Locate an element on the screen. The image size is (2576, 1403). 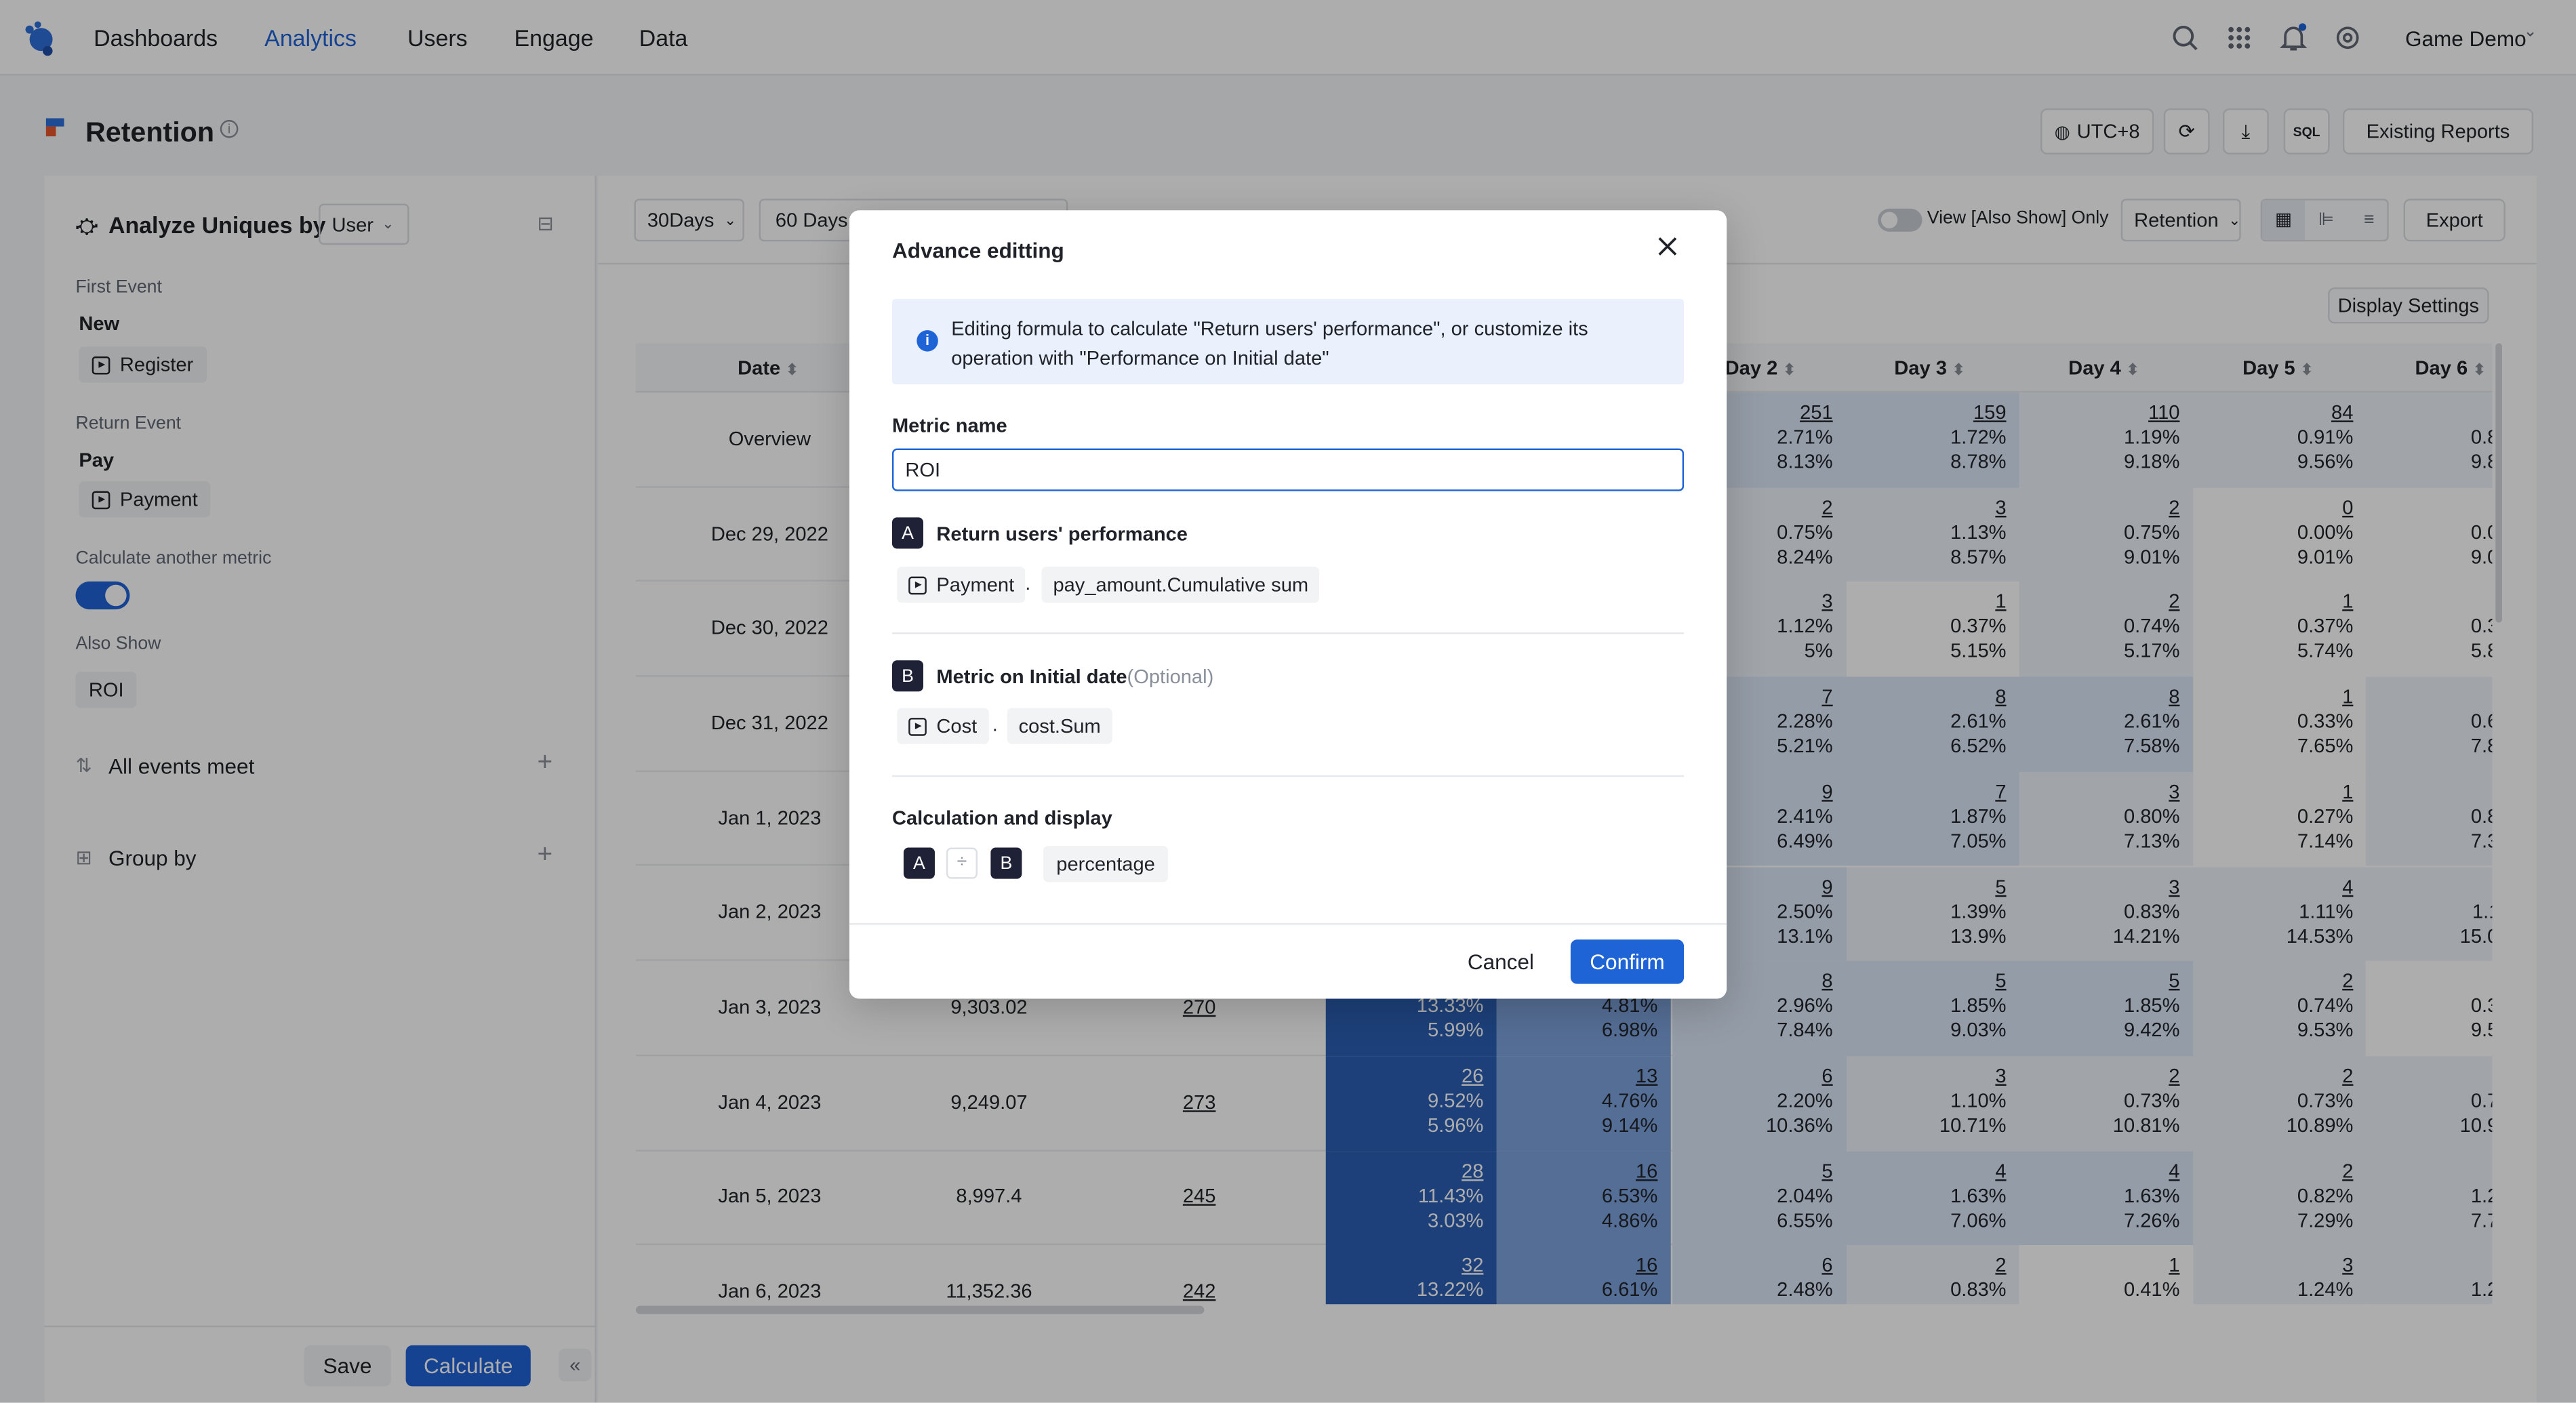
metric-name-input is located at coordinates (1288, 470).